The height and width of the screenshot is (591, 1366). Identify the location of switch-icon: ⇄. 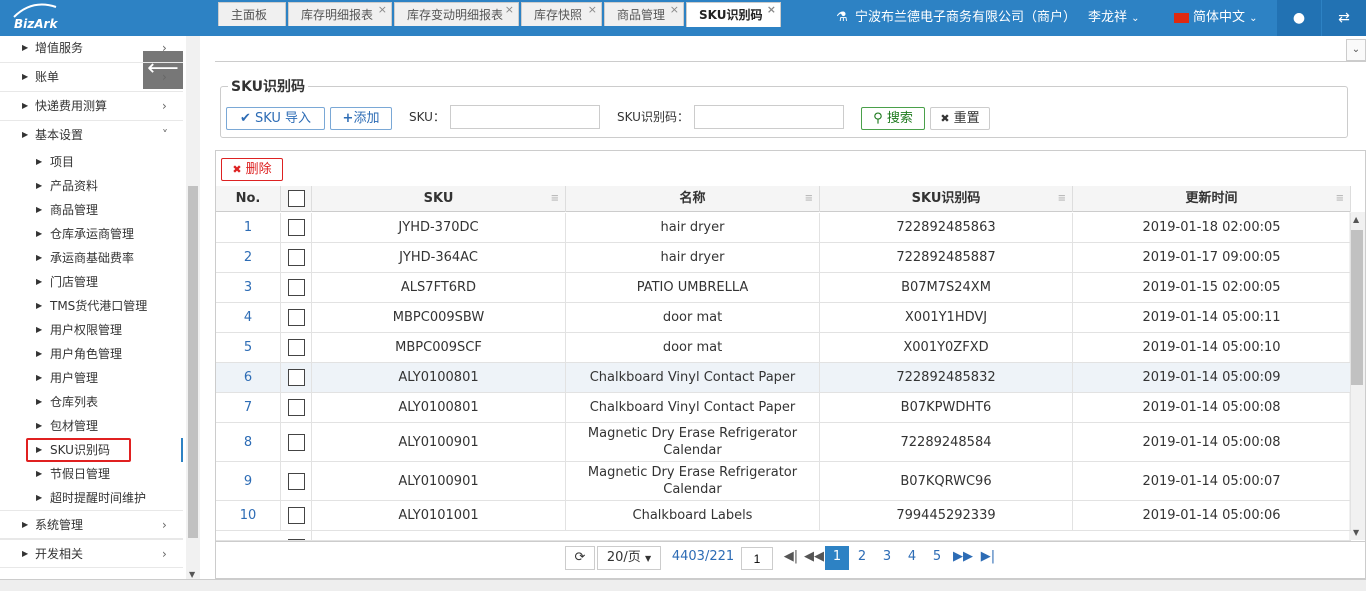
(1344, 18).